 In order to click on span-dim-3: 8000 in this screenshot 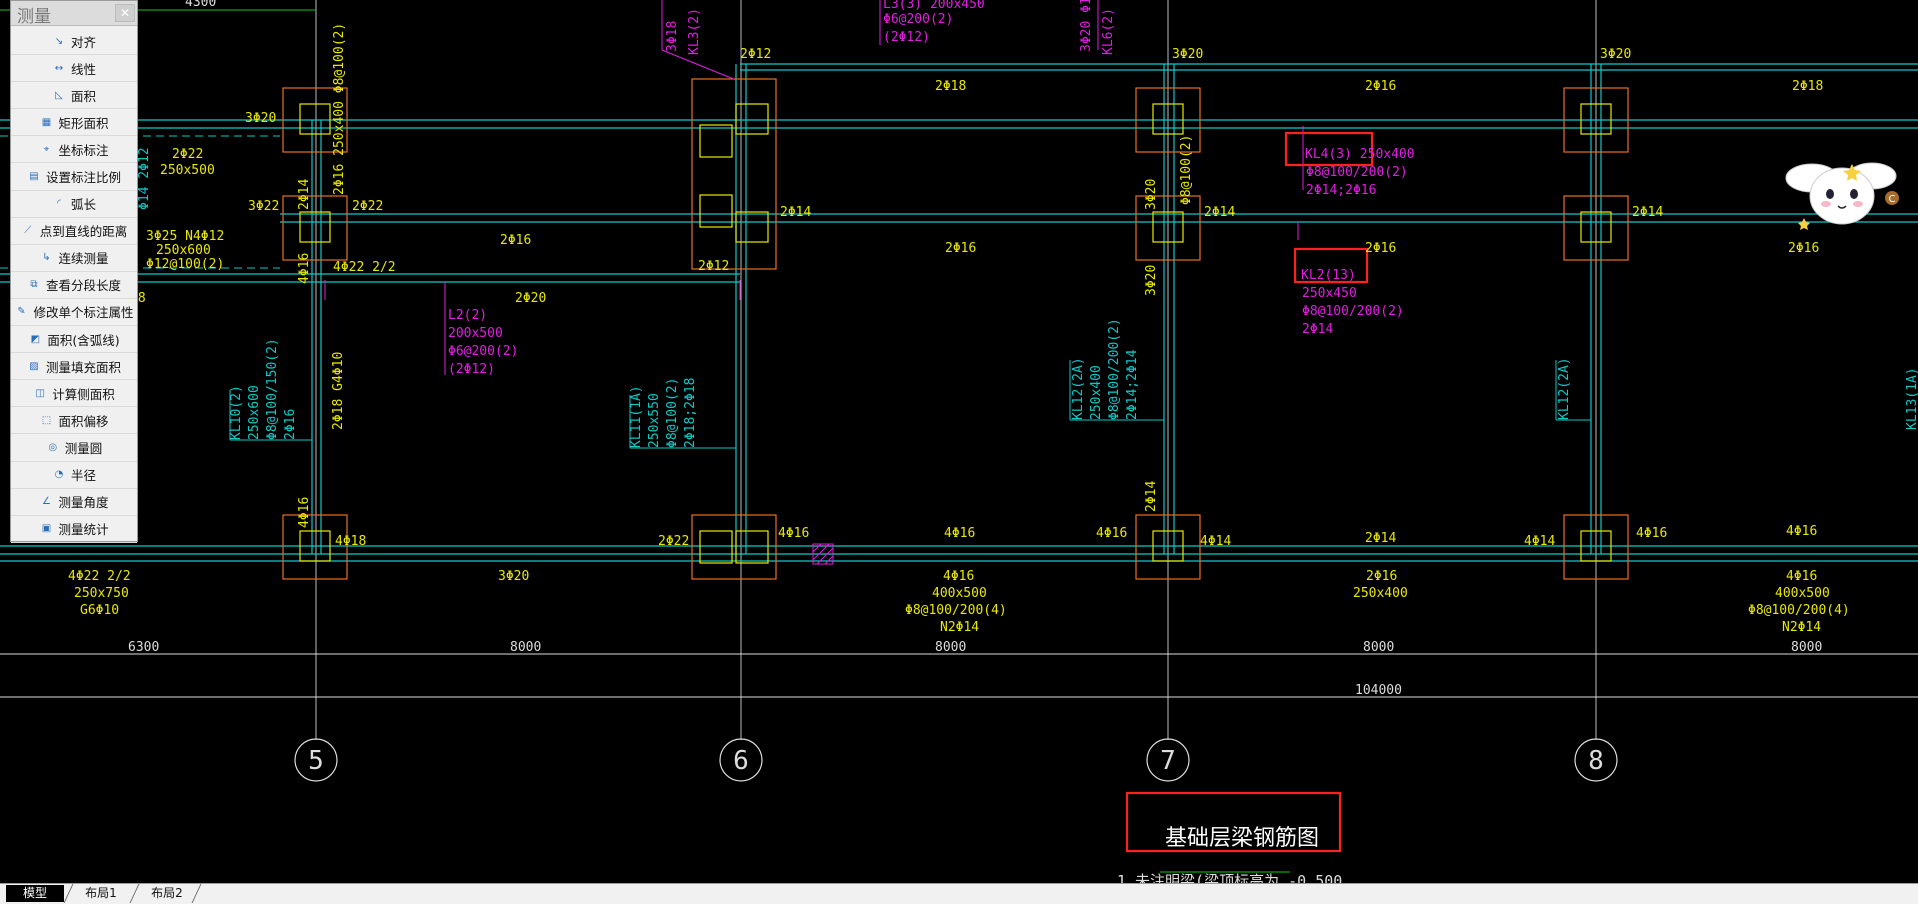, I will do `click(950, 647)`.